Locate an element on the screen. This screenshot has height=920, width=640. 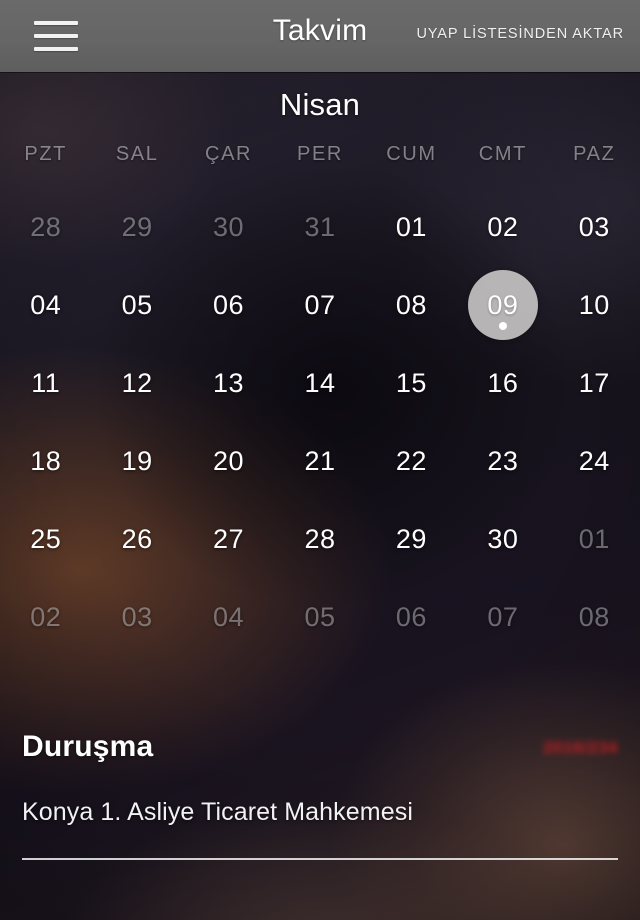
calendar-day-cell: 24 is located at coordinates (594, 461).